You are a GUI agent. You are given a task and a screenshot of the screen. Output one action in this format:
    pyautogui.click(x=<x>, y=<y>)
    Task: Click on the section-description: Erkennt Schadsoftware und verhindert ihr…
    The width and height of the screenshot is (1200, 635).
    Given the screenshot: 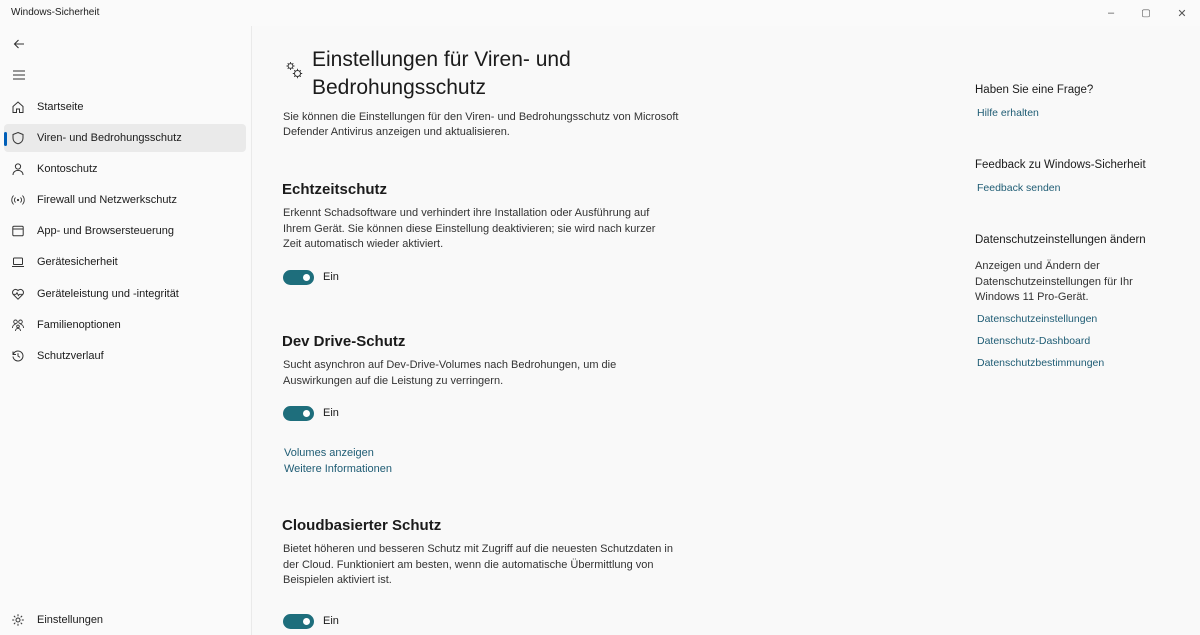 What is the action you would take?
    pyautogui.click(x=469, y=228)
    